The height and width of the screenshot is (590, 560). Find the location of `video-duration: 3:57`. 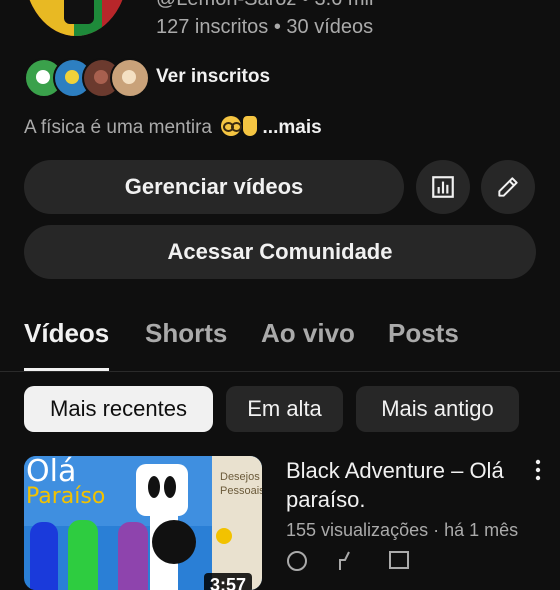

video-duration: 3:57 is located at coordinates (227, 581).